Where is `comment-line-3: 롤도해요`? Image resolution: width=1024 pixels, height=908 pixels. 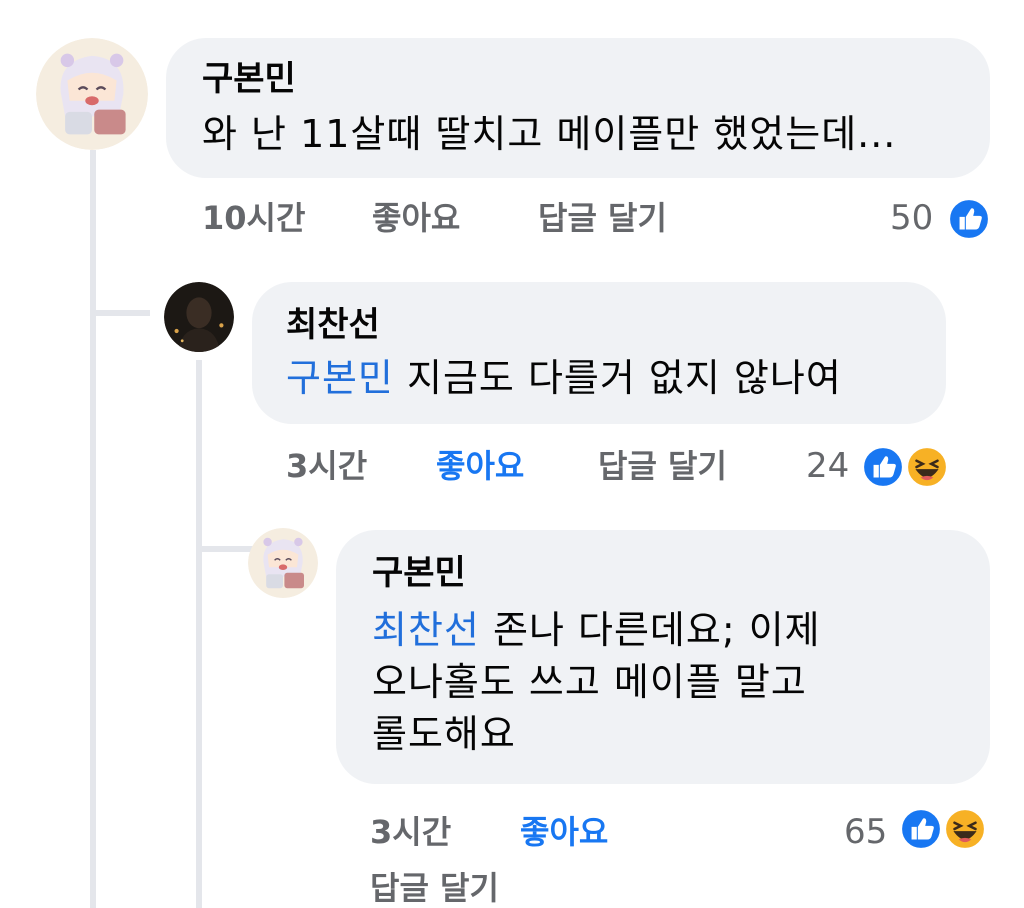
comment-line-3: 롤도해요 is located at coordinates (444, 734).